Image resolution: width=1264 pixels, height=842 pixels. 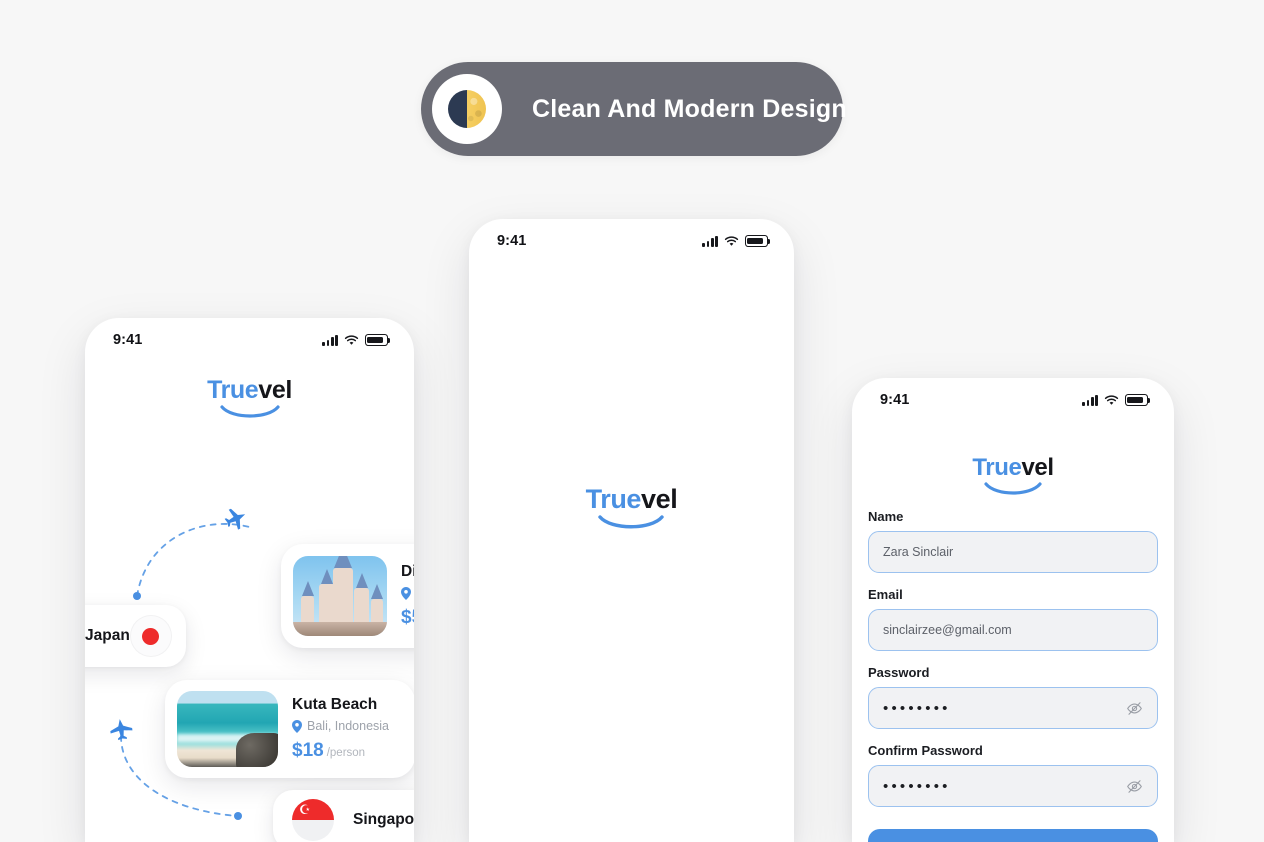 What do you see at coordinates (886, 516) in the screenshot?
I see `field-label: Name` at bounding box center [886, 516].